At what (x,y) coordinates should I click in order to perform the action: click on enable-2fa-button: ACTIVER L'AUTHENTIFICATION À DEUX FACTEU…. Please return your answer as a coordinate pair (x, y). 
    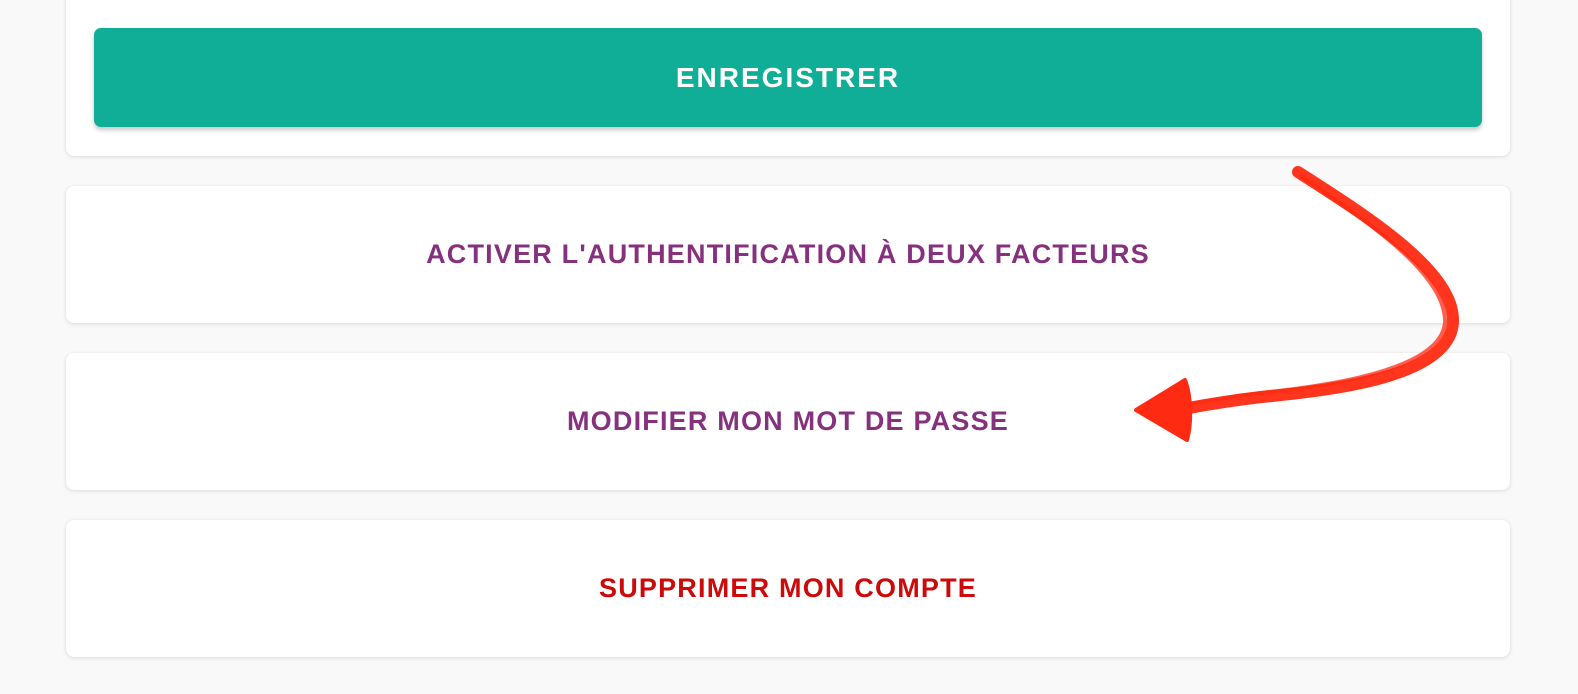
    Looking at the image, I should click on (788, 254).